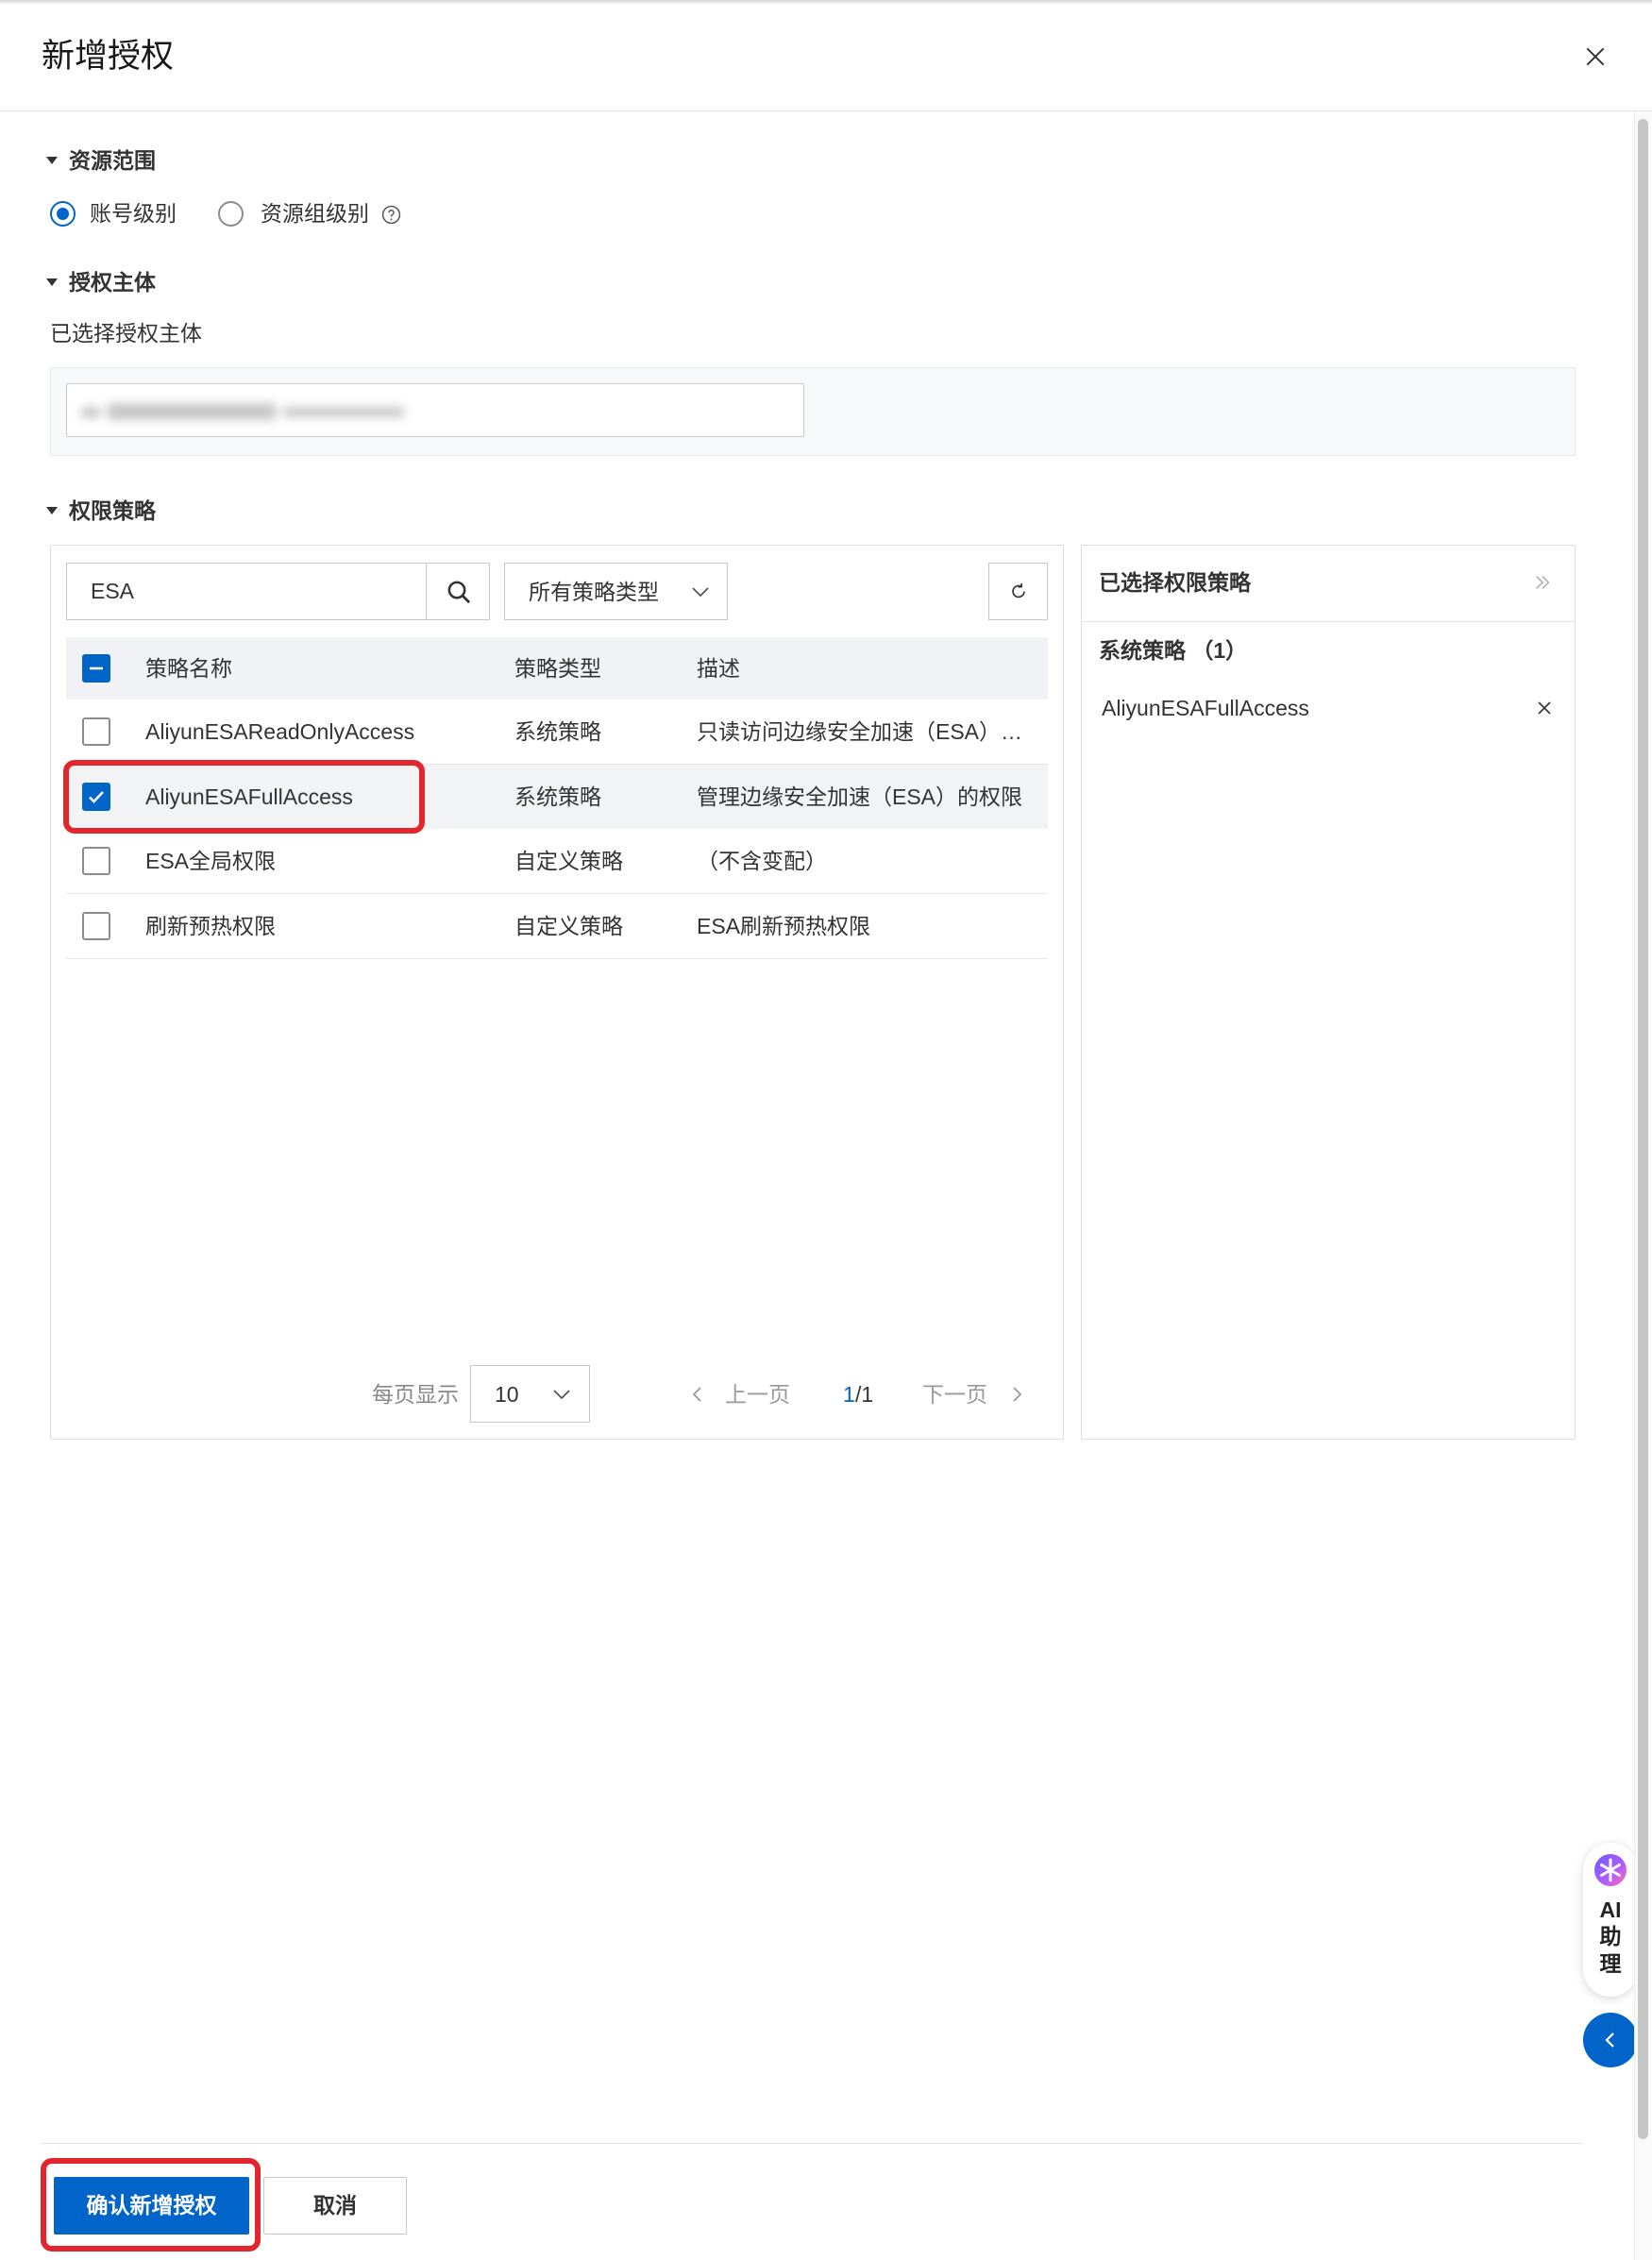 This screenshot has width=1652, height=2260. What do you see at coordinates (1175, 582) in the screenshot?
I see `selected-policies-title: 已选择权限策略` at bounding box center [1175, 582].